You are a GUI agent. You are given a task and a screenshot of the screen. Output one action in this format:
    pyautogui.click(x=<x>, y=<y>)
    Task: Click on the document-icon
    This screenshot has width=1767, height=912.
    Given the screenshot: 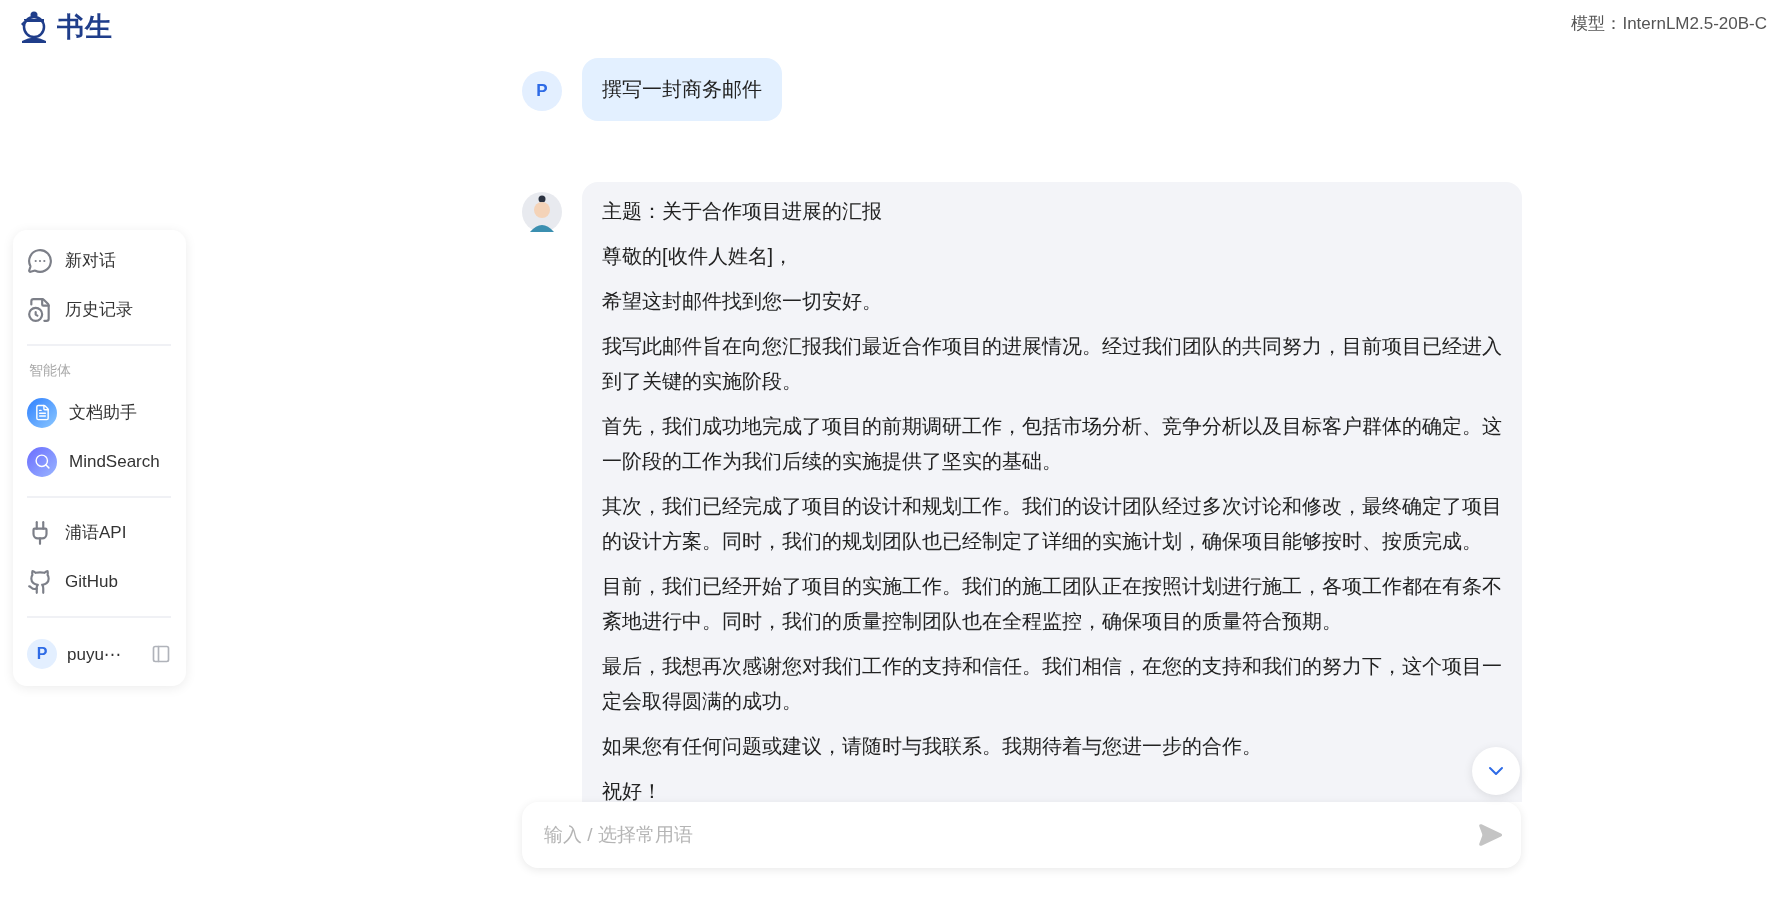 What is the action you would take?
    pyautogui.click(x=42, y=412)
    